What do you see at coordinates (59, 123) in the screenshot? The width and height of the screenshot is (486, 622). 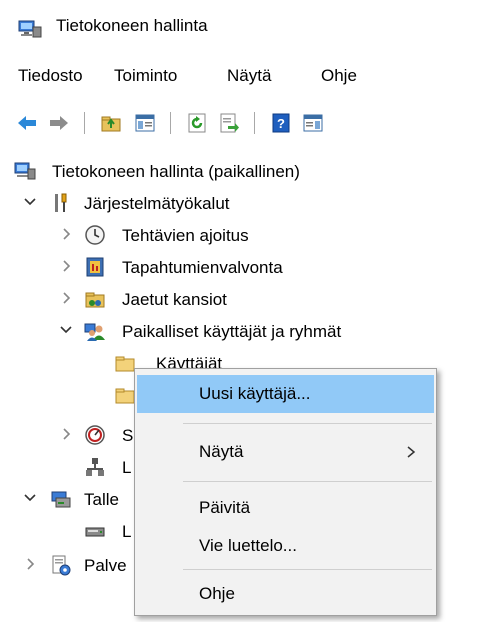 I see `forward-arrow-icon` at bounding box center [59, 123].